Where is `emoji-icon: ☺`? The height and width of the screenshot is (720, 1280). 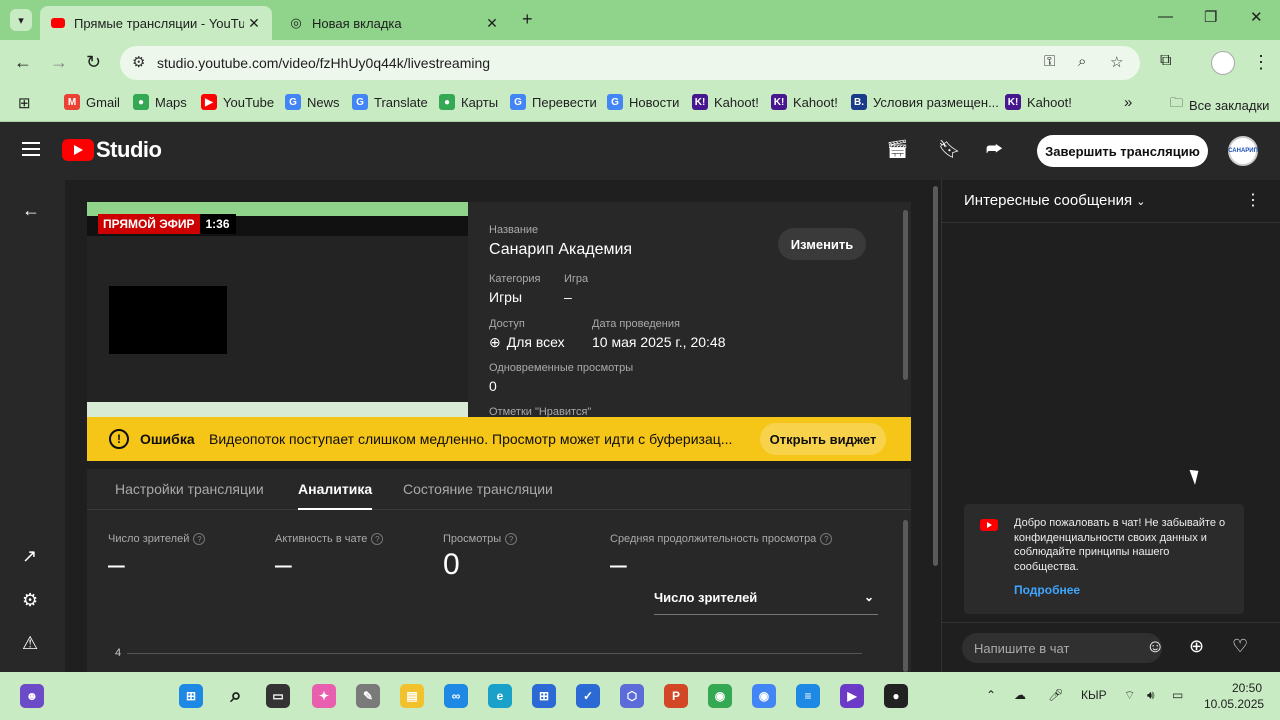
emoji-icon: ☺ is located at coordinates (1155, 646).